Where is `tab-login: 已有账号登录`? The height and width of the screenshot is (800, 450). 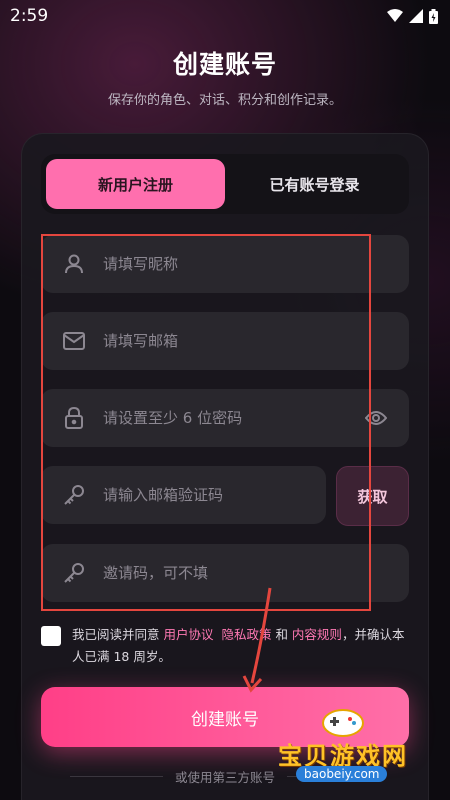
tab-login: 已有账号登录 is located at coordinates (314, 184).